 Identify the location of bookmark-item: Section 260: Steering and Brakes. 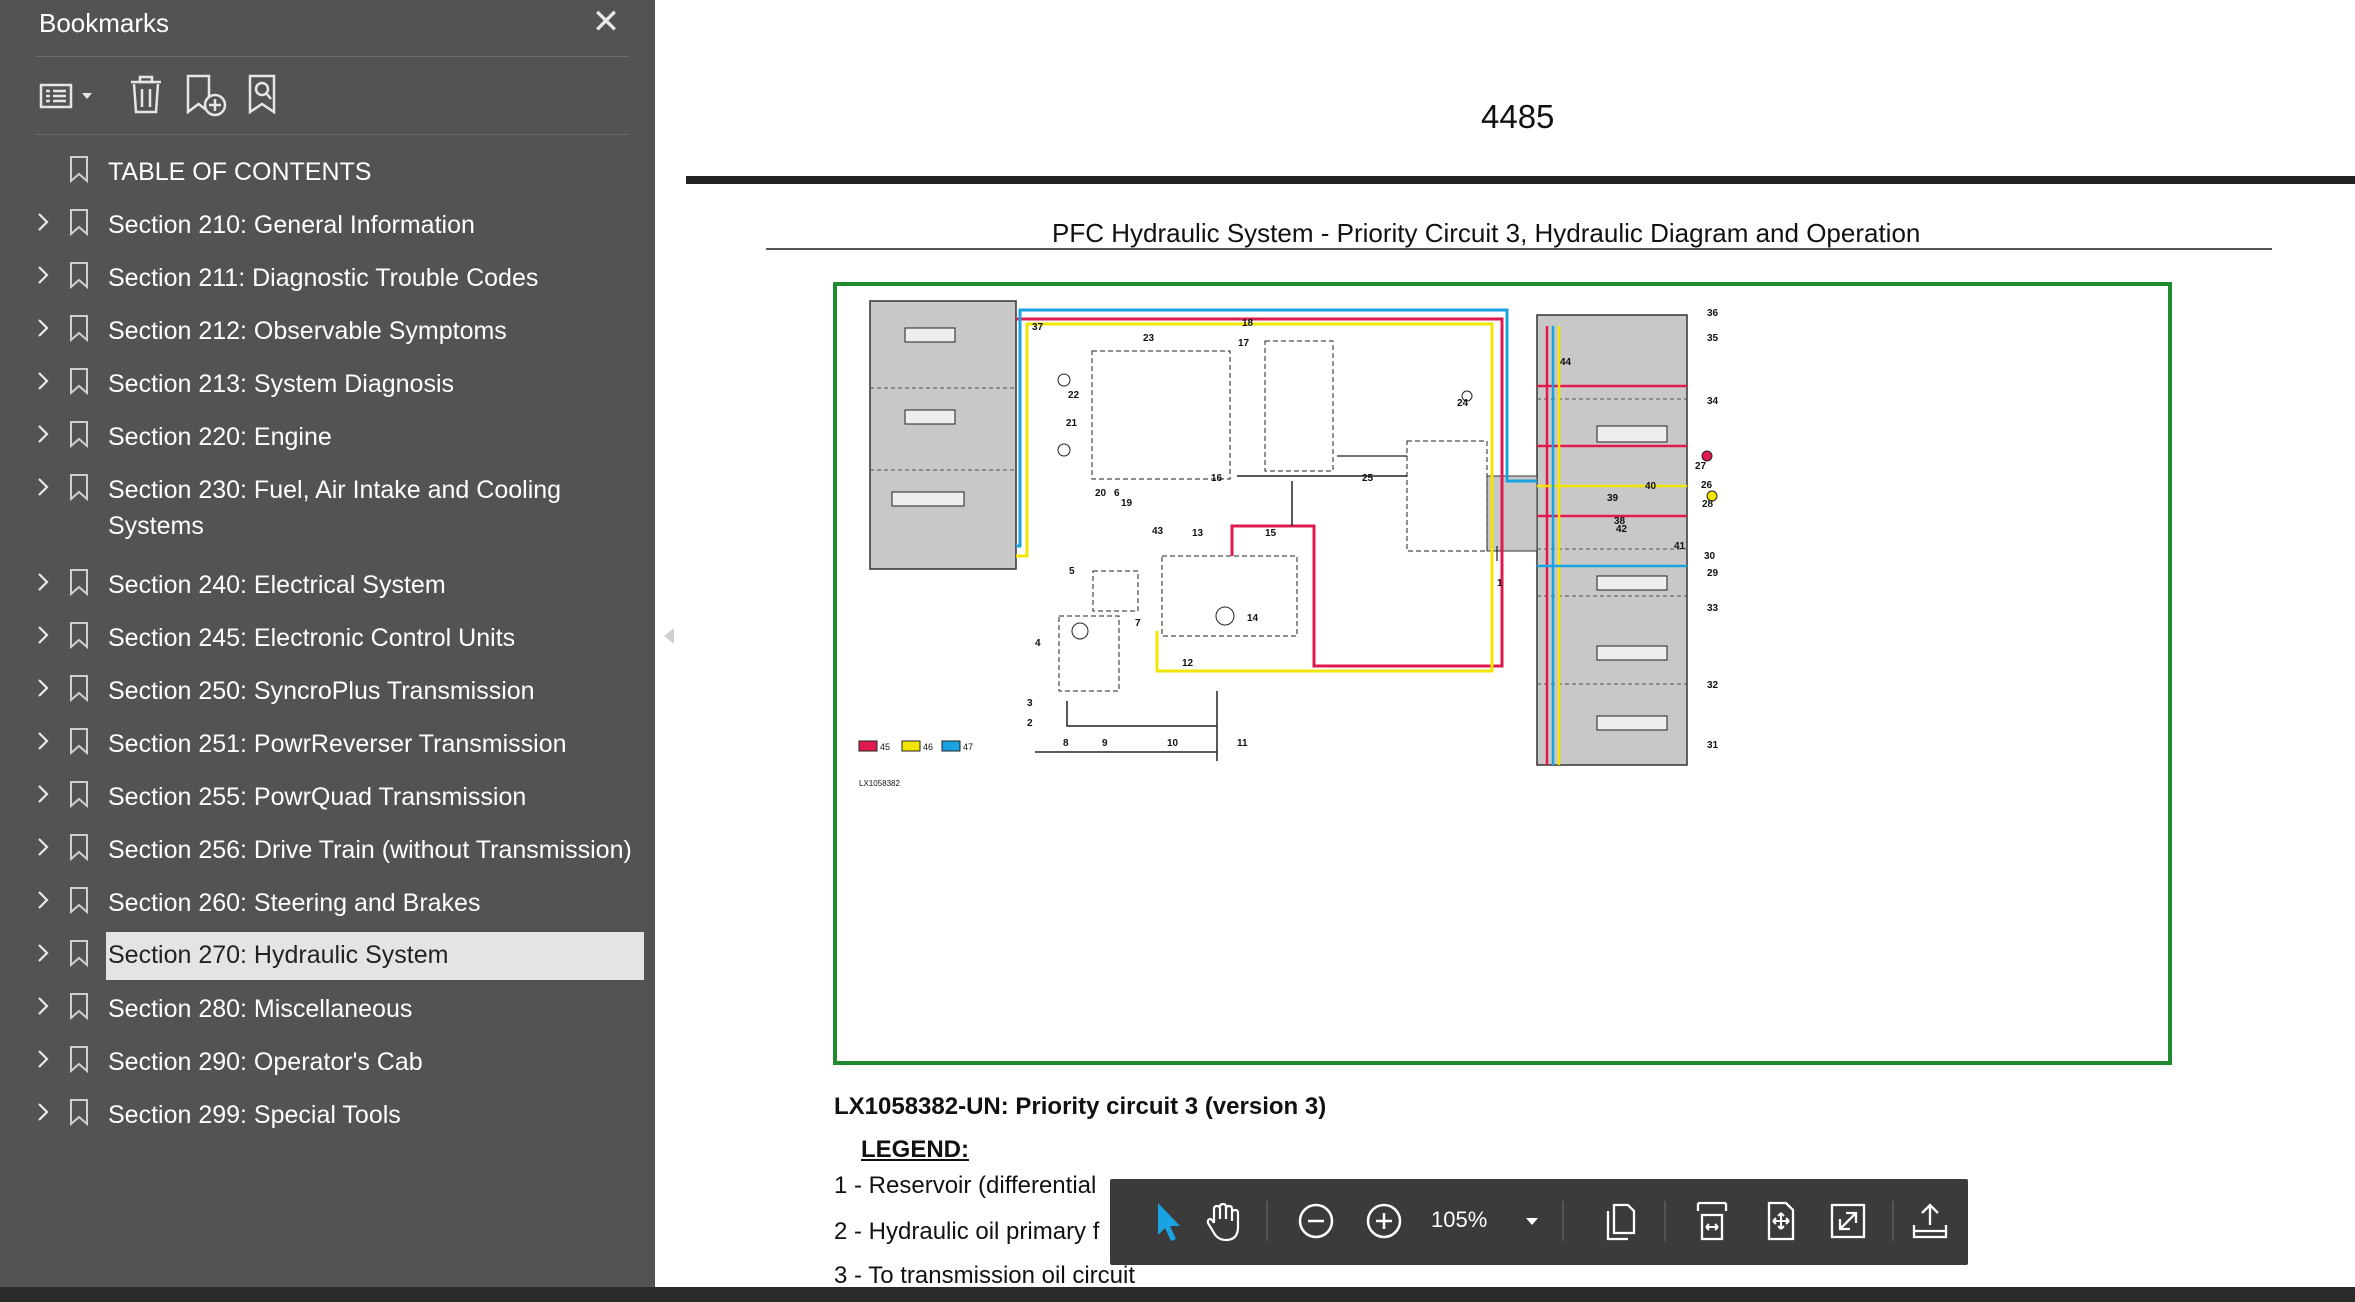
(341, 903).